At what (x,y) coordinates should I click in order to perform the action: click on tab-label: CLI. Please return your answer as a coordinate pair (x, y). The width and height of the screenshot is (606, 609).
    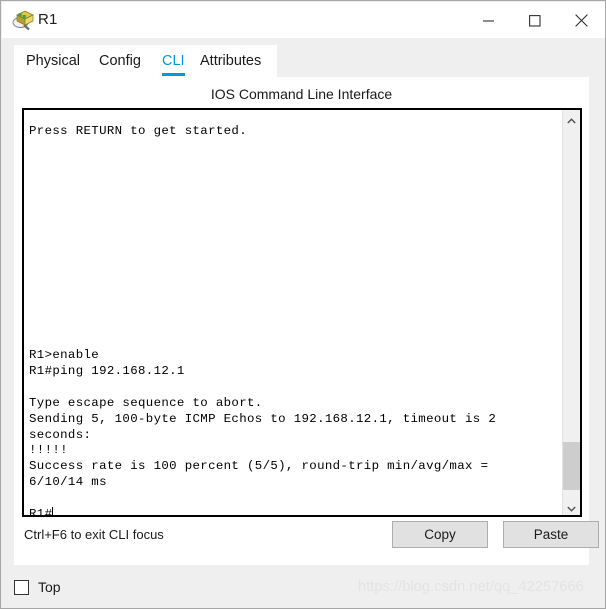
    Looking at the image, I should click on (173, 61).